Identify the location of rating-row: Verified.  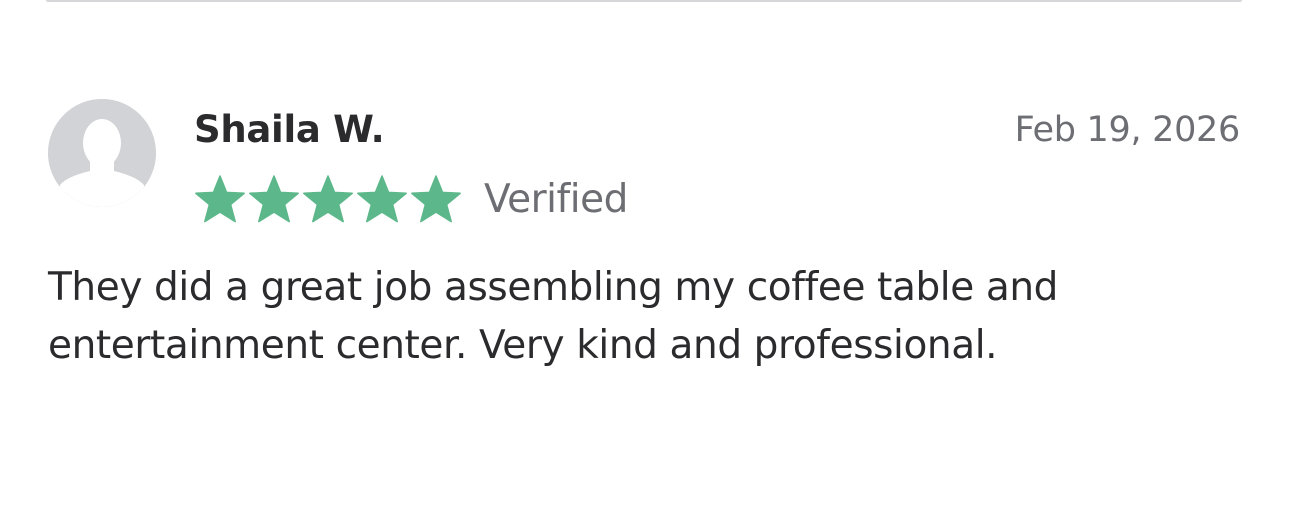
(411, 200).